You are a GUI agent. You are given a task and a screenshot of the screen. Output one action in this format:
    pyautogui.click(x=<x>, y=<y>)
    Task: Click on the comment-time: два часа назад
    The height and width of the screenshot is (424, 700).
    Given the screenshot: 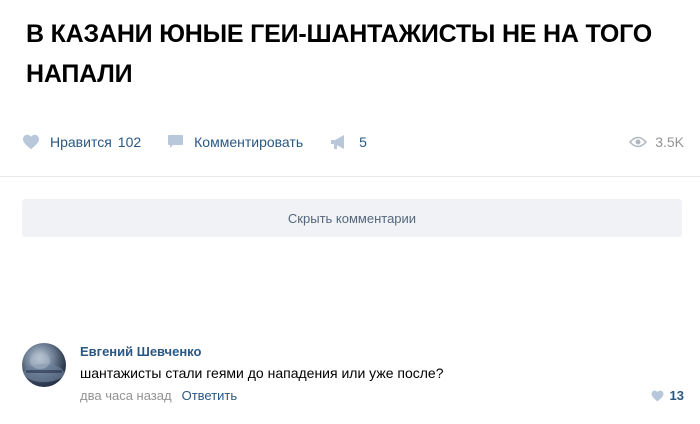 What is the action you would take?
    pyautogui.click(x=126, y=395)
    